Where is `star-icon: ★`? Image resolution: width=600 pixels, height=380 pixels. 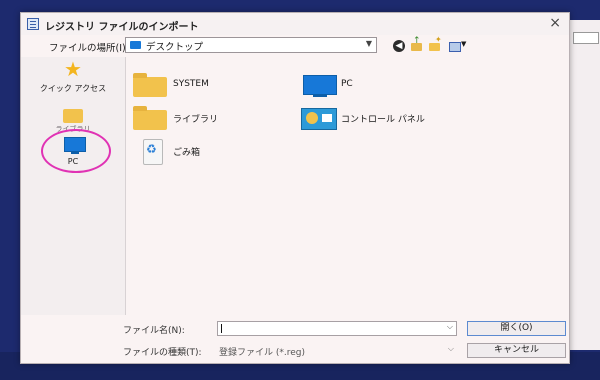 star-icon: ★ is located at coordinates (73, 69).